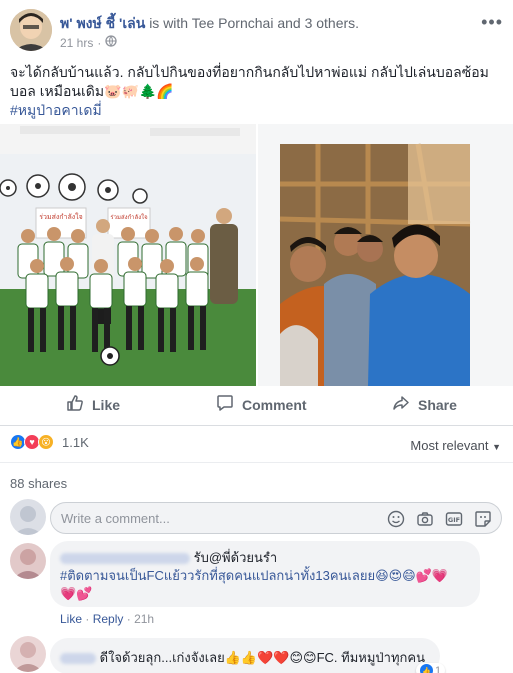  Describe the element at coordinates (76, 593) in the screenshot. I see `comment-line-3: 💗💕` at that location.